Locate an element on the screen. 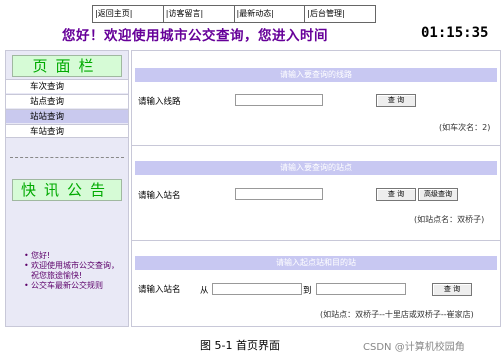 The width and height of the screenshot is (501, 361). sidebar-item-station-to-station: 站站查询 is located at coordinates (67, 116).